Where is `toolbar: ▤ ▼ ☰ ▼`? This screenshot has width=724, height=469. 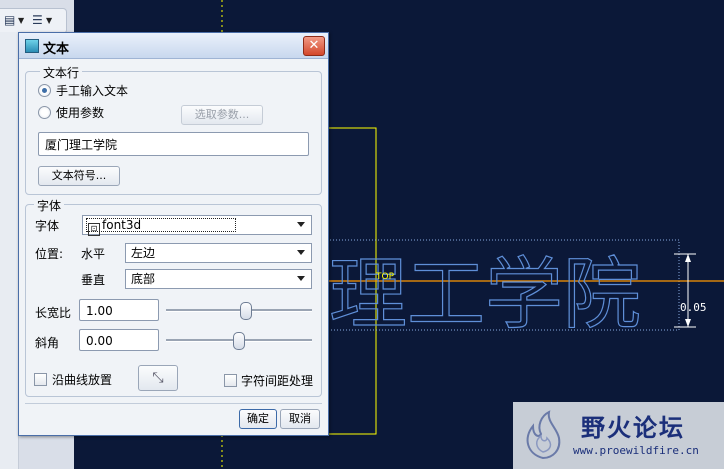 toolbar: ▤ ▼ ☰ ▼ is located at coordinates (33, 21).